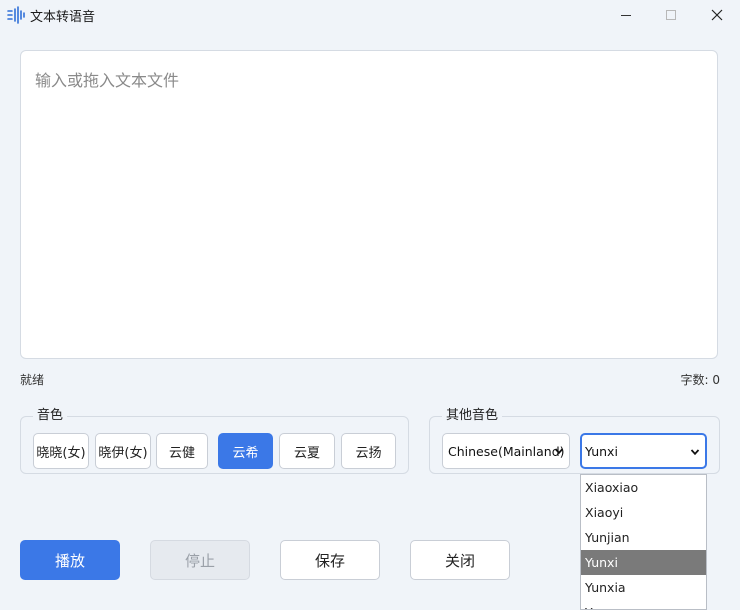 This screenshot has width=740, height=610. Describe the element at coordinates (368, 451) in the screenshot. I see `voice-button-yunyang: 云扬` at that location.